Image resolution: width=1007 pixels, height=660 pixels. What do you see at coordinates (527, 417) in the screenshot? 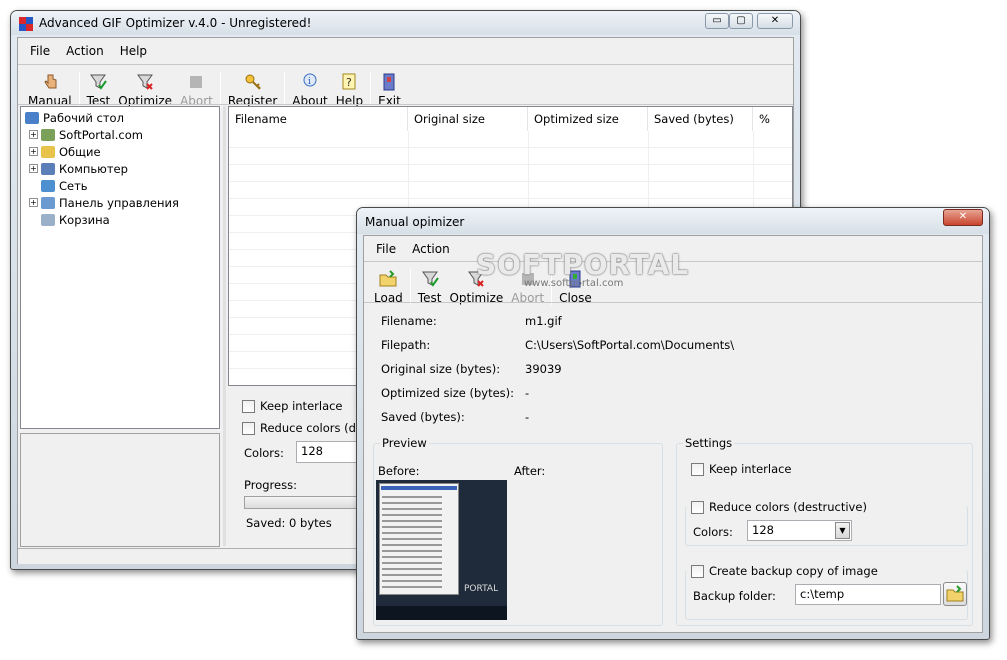
I see `field-value: -` at bounding box center [527, 417].